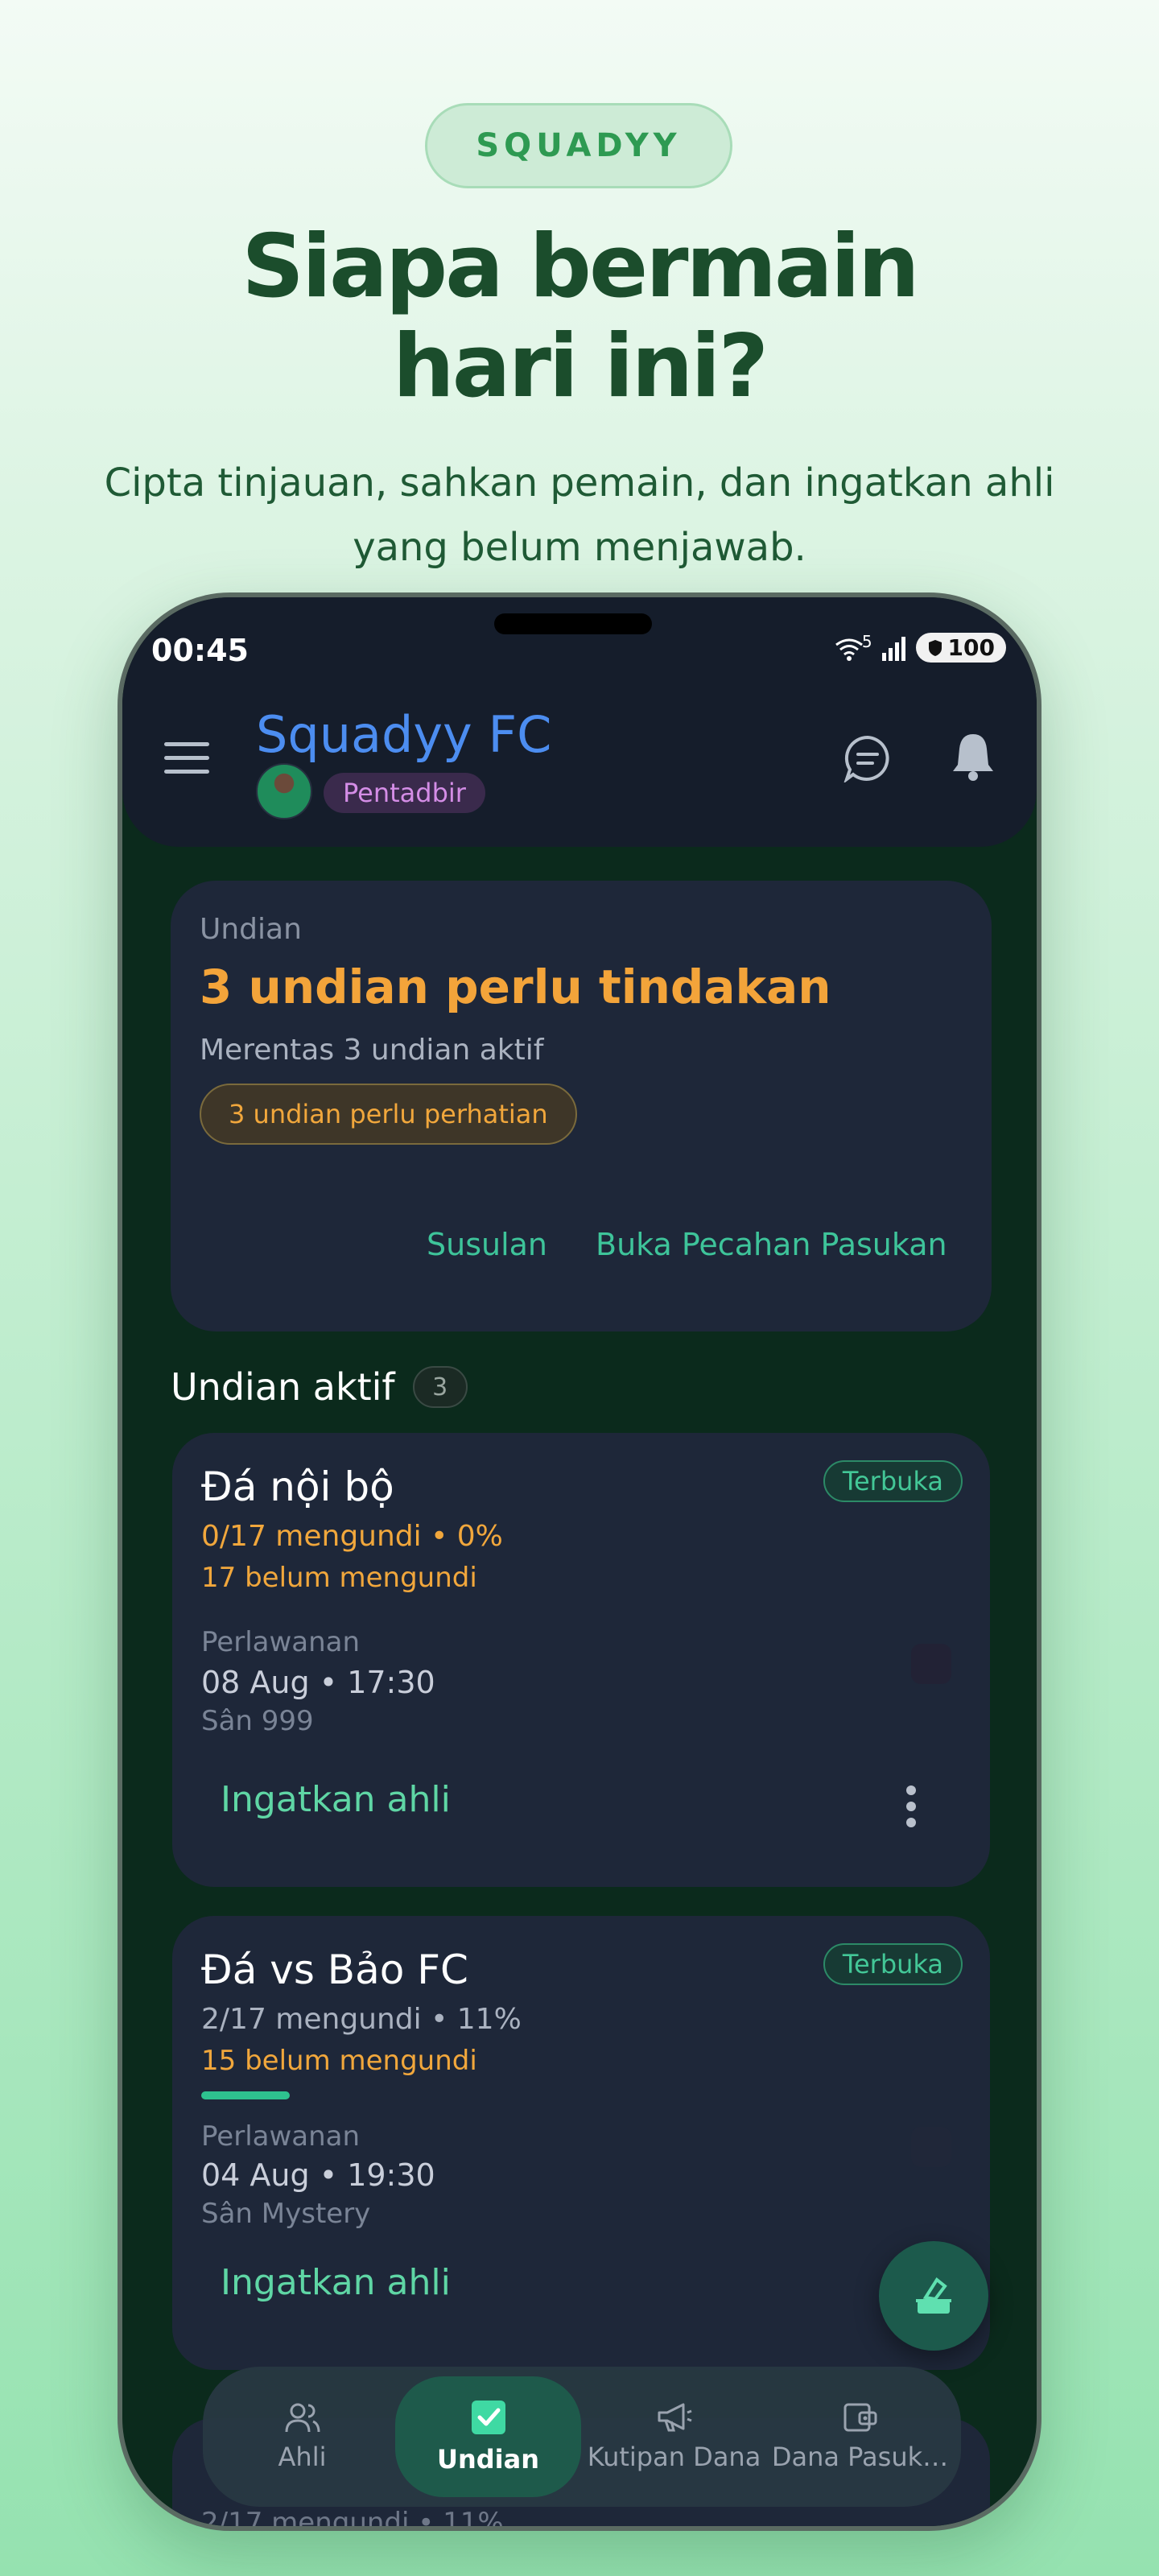 The height and width of the screenshot is (2576, 1159). I want to click on attention-chip: 3 undian perlu perhatian, so click(388, 1114).